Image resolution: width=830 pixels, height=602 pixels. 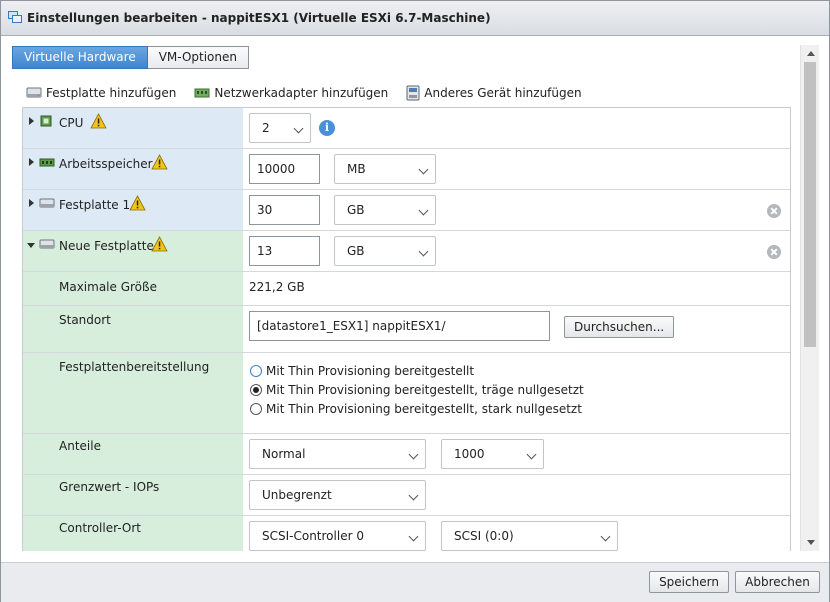 I want to click on memory-row: Arbeitsspeicher 10000 MB, so click(x=406, y=169).